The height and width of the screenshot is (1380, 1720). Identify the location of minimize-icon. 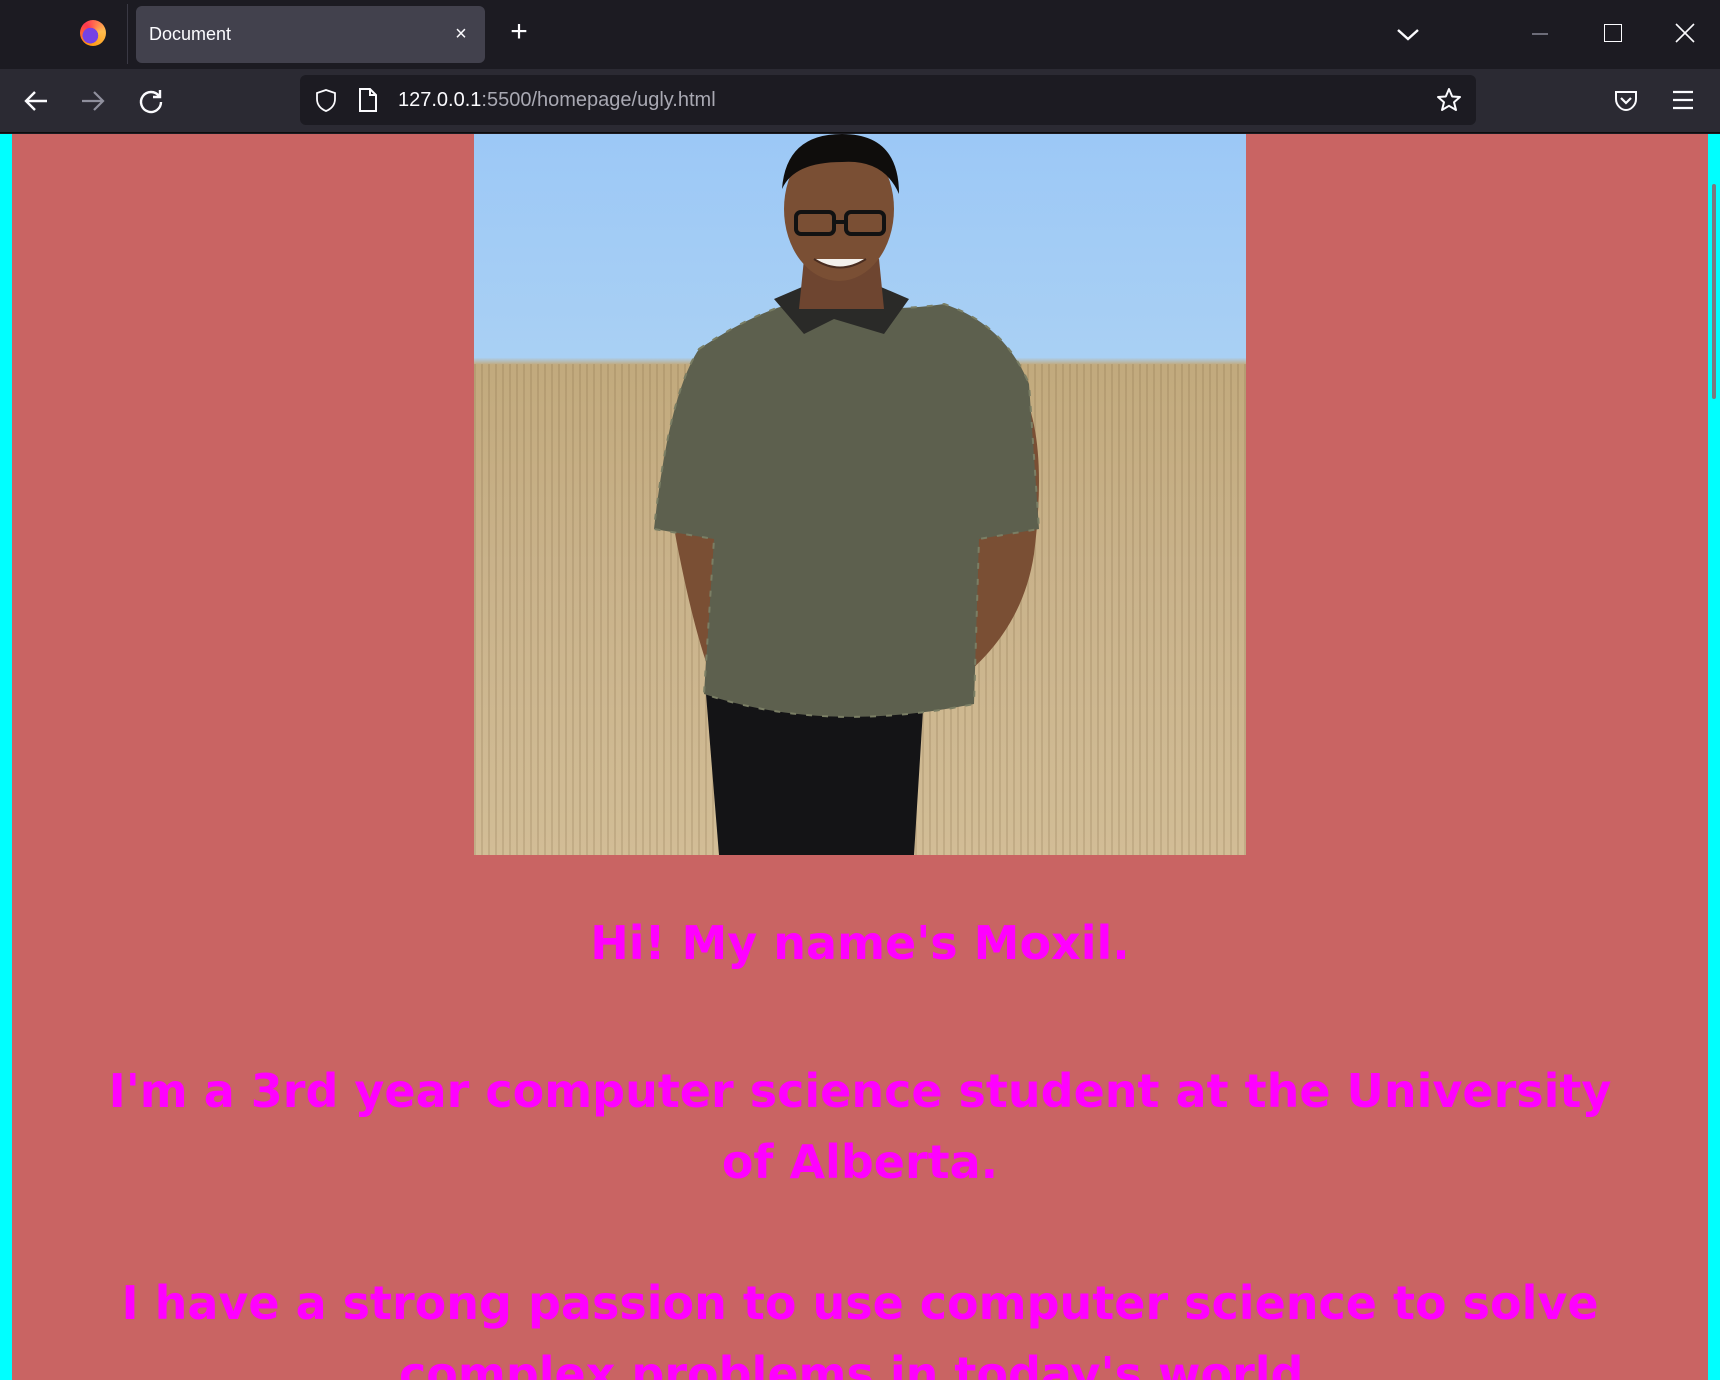
(1540, 34).